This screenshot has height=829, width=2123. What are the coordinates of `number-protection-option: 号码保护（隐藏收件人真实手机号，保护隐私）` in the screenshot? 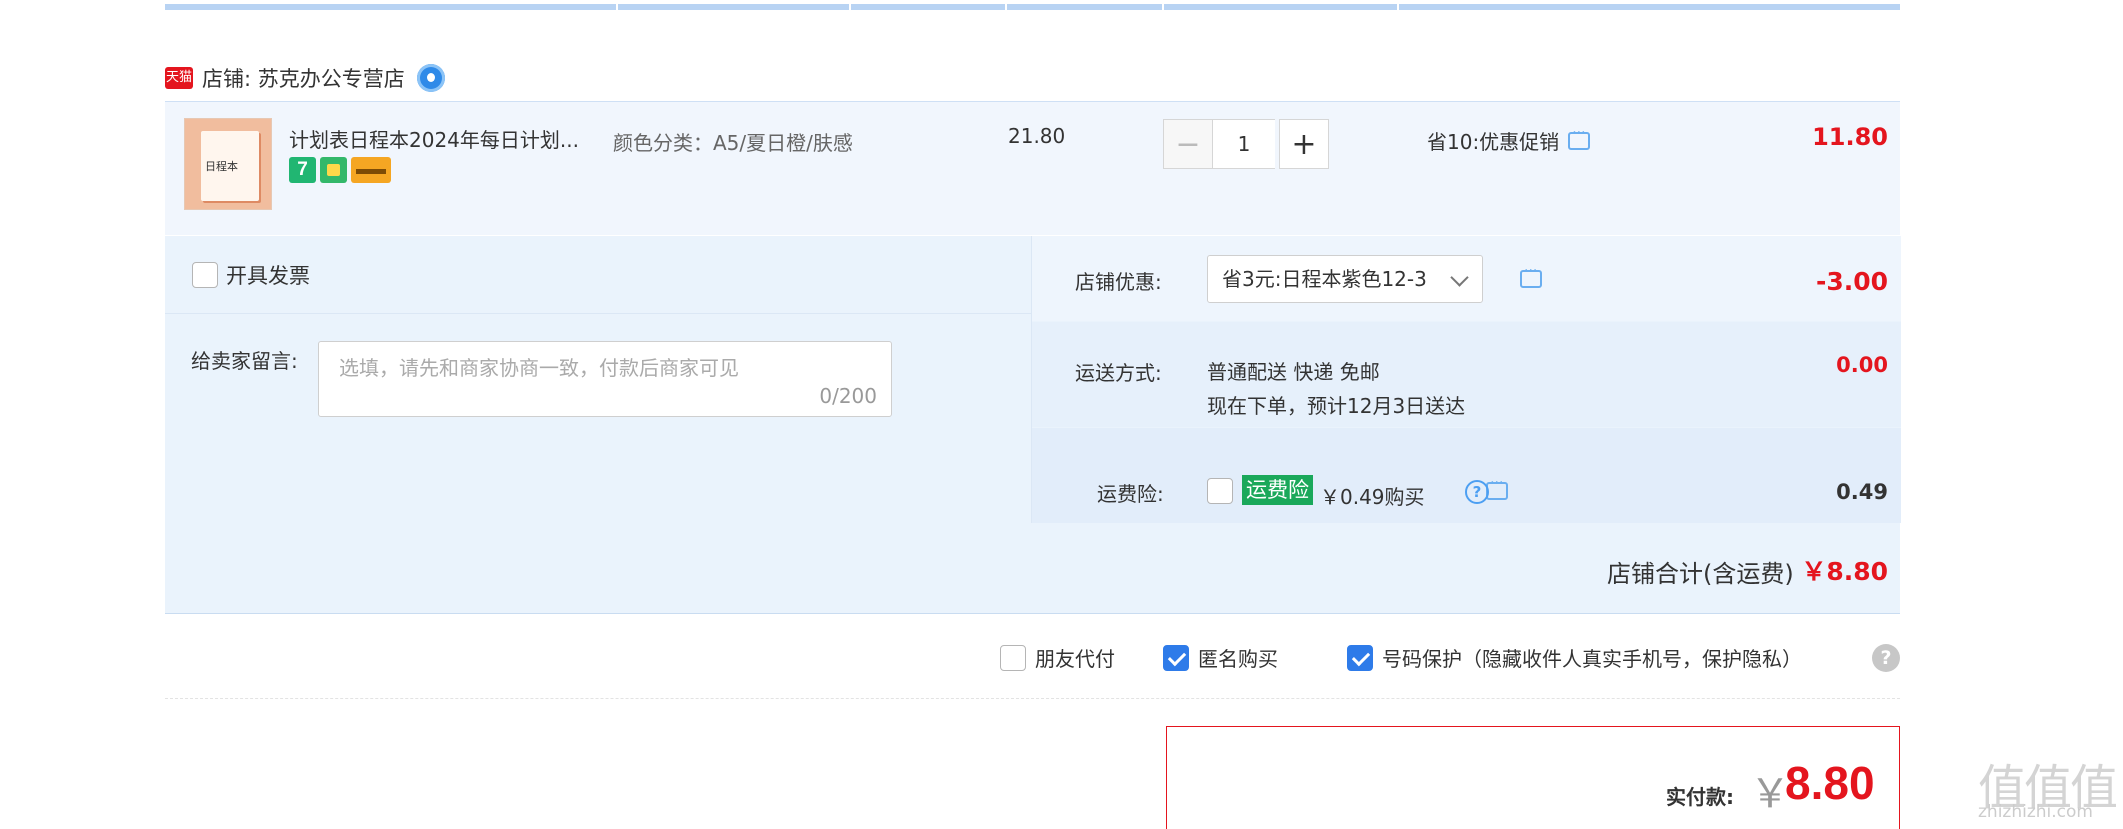 It's located at (1574, 657).